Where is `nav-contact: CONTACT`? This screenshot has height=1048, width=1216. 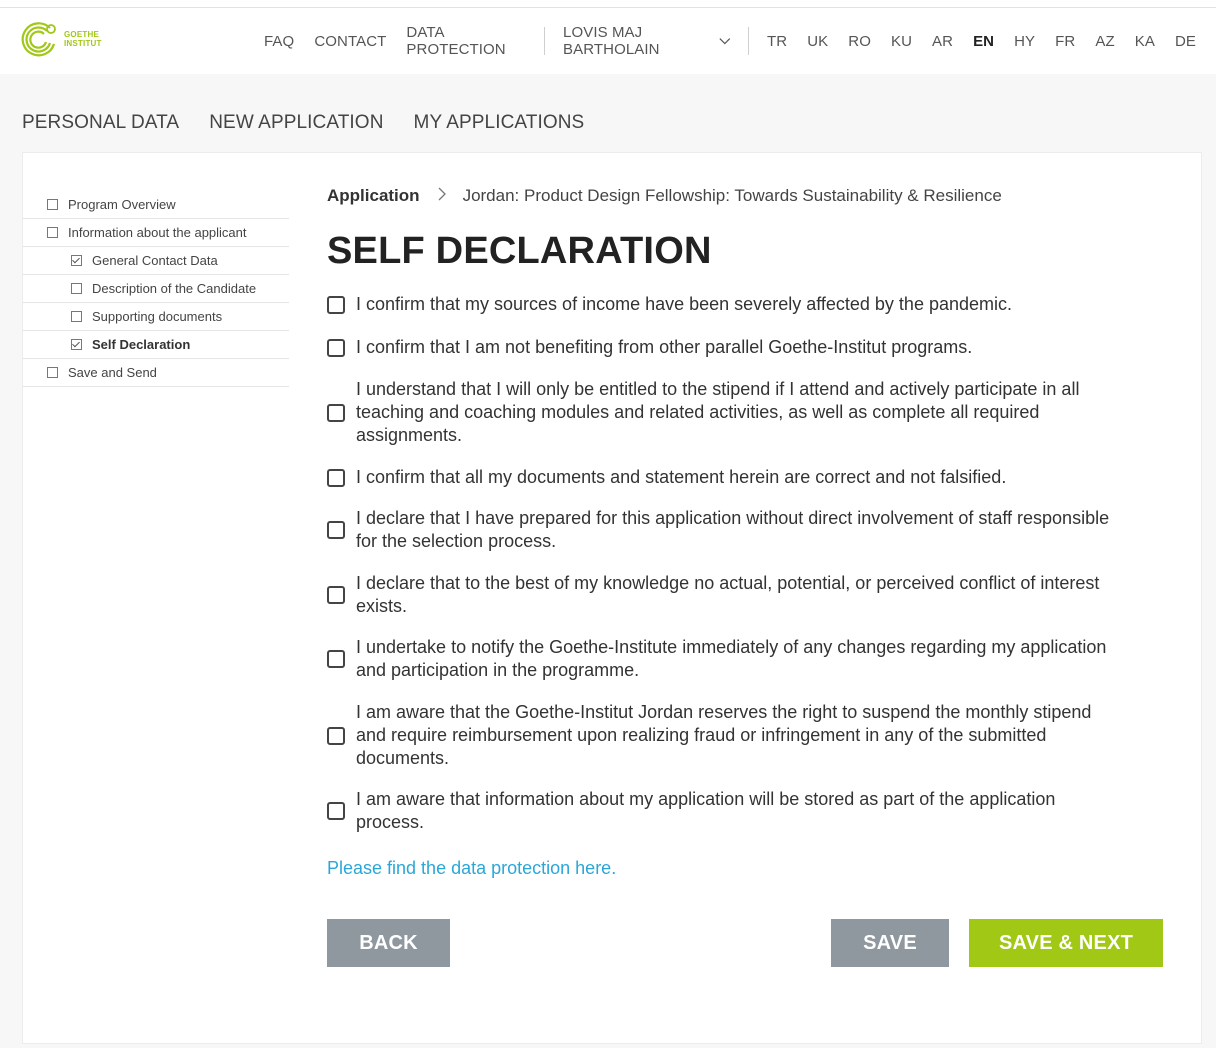
nav-contact: CONTACT is located at coordinates (350, 41).